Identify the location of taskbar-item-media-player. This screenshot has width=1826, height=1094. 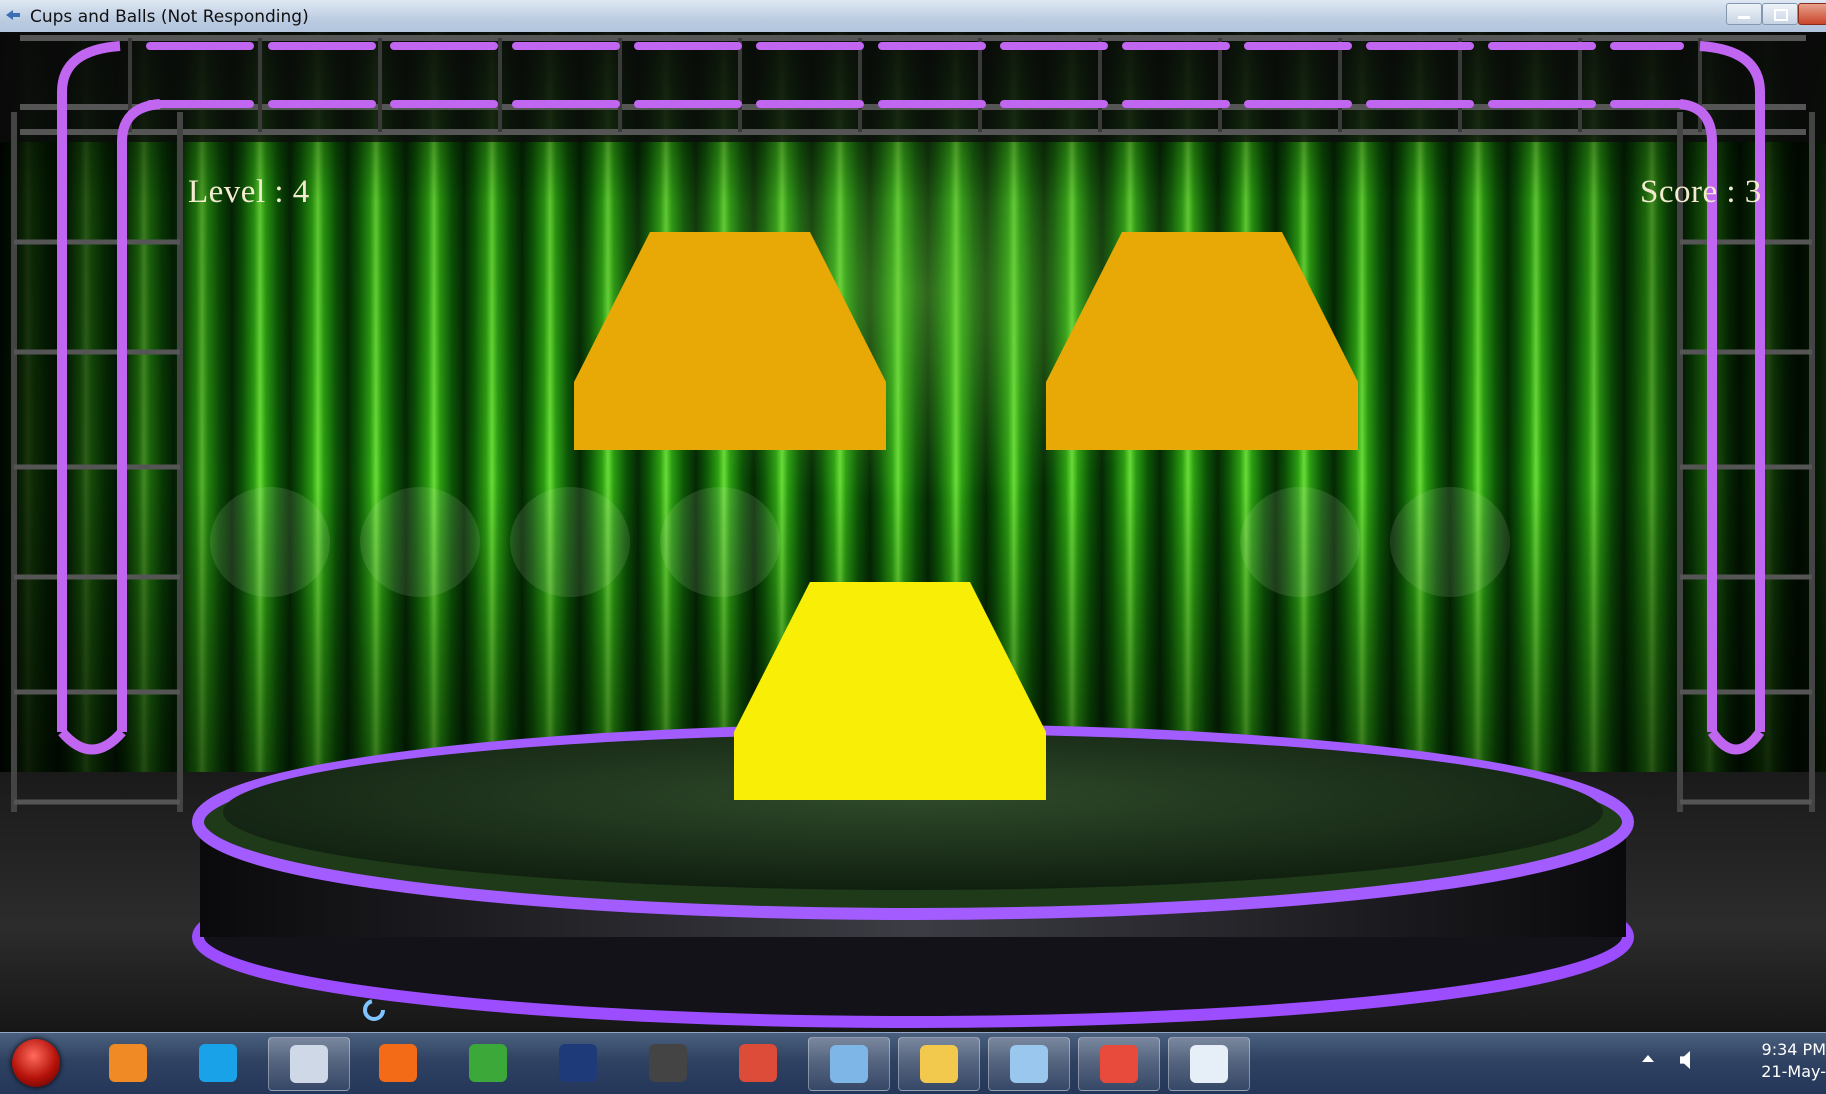
(128, 1063).